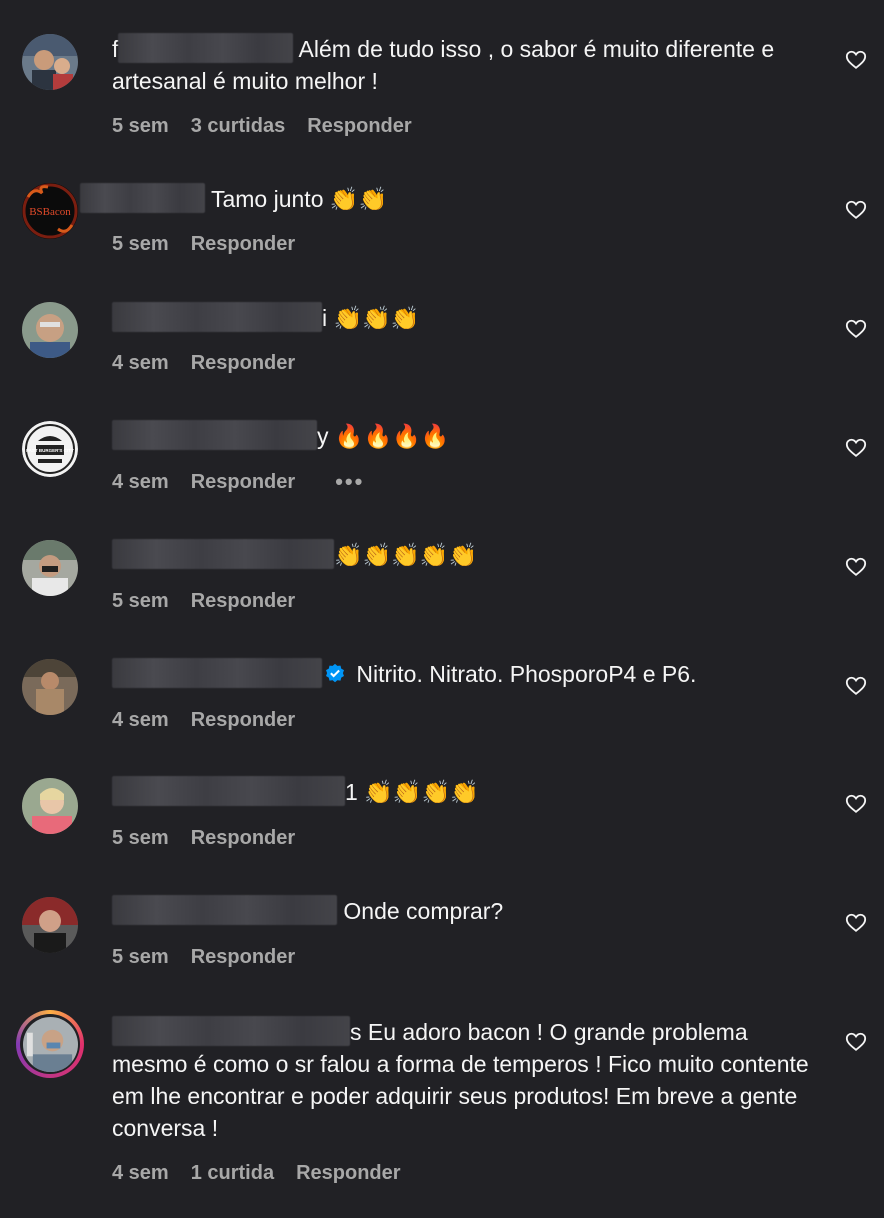 The width and height of the screenshot is (884, 1218). Describe the element at coordinates (406, 555) in the screenshot. I see `comment-body: 👏👏👏👏👏` at that location.